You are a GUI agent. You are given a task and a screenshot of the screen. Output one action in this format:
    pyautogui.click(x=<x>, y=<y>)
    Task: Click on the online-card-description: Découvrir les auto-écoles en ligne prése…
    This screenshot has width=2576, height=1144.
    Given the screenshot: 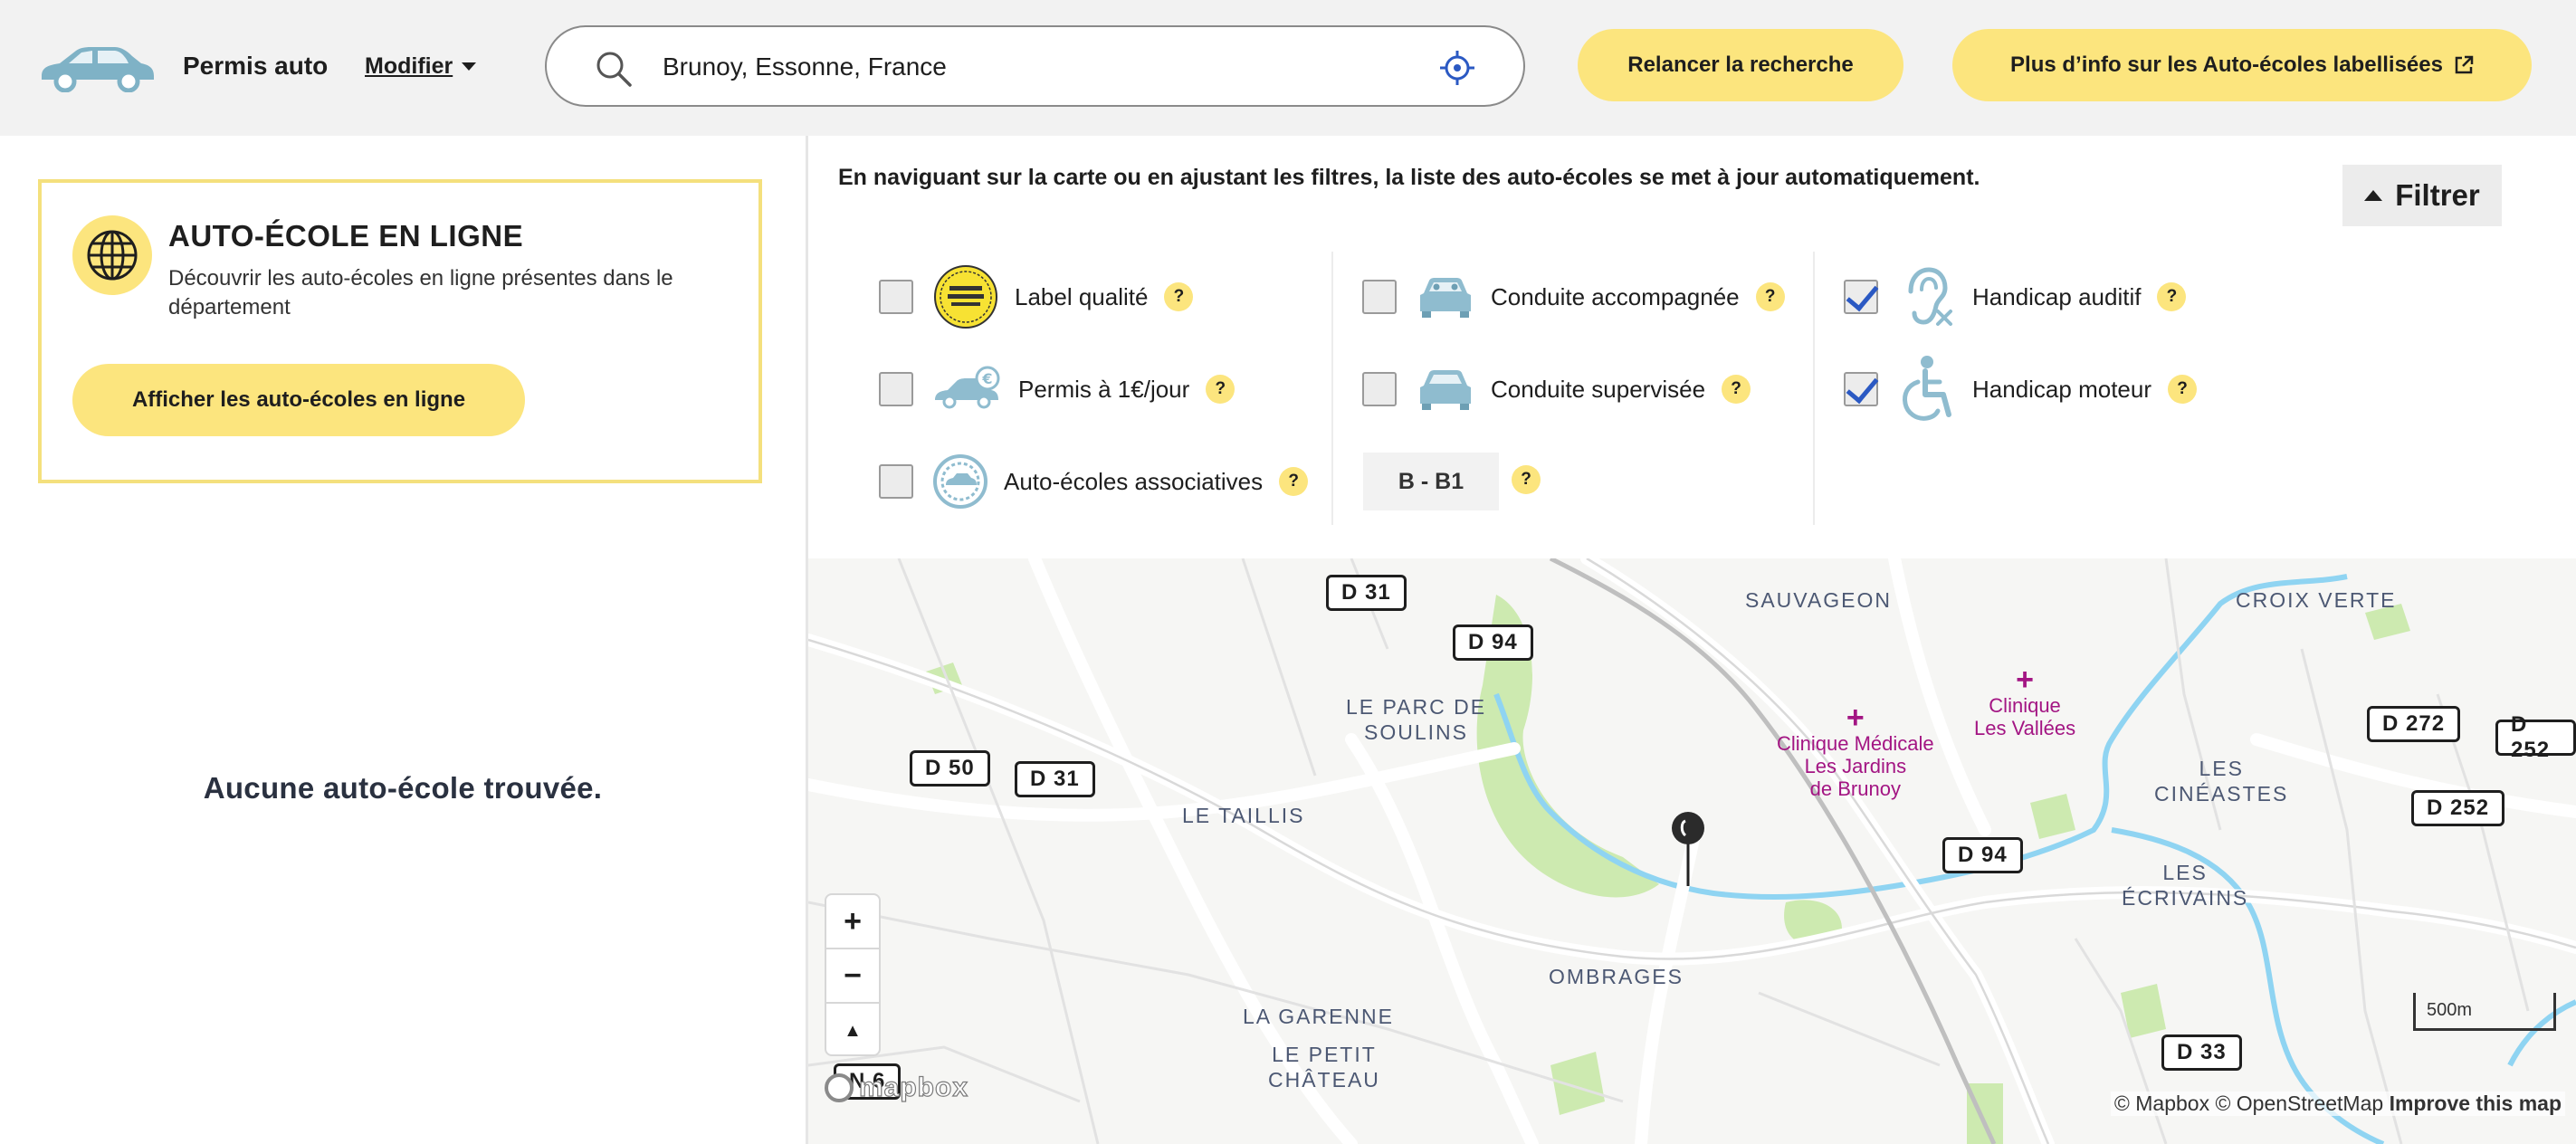 What is the action you would take?
    pyautogui.click(x=421, y=292)
    